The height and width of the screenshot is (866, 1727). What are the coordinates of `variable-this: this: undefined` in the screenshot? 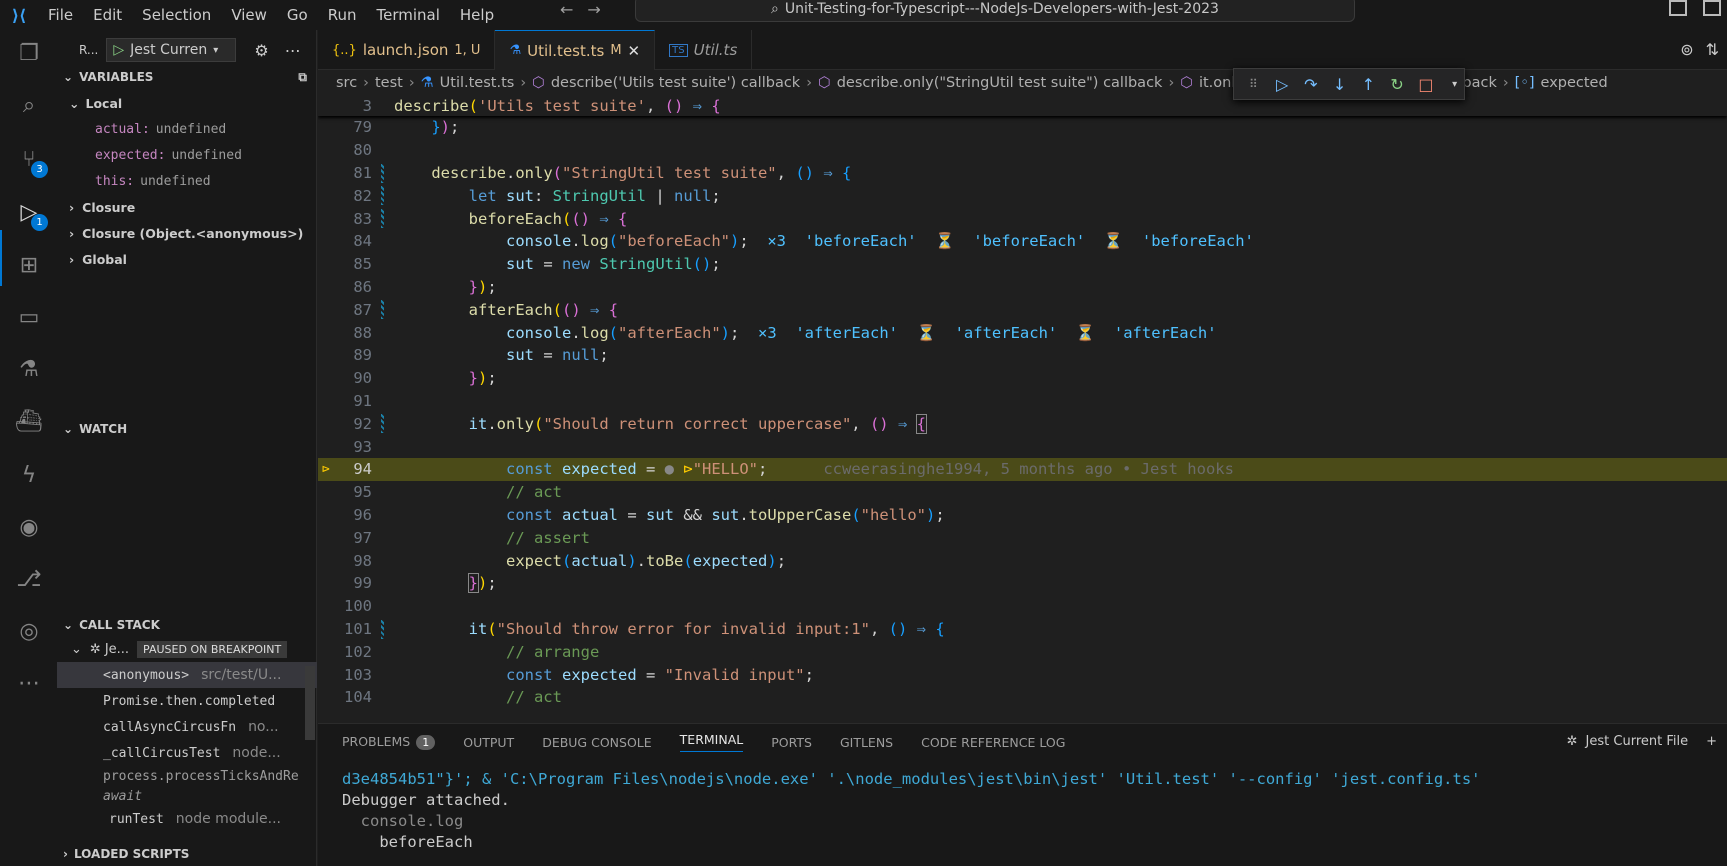 It's located at (187, 181).